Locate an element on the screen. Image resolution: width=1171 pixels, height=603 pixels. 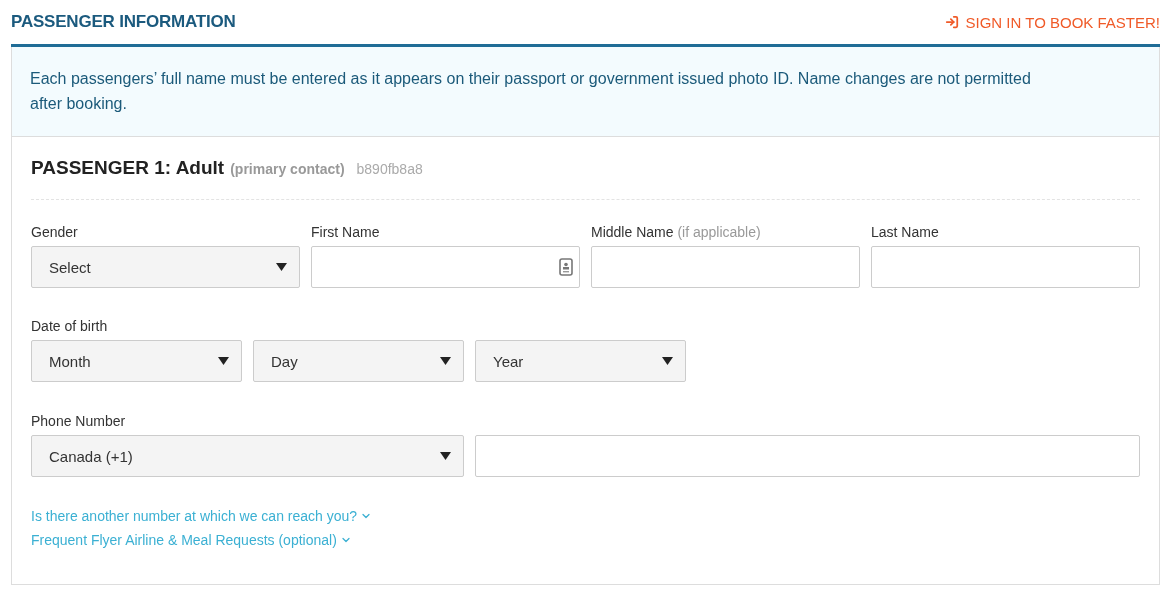
select-dropdown: Canada (+1) is located at coordinates (247, 456).